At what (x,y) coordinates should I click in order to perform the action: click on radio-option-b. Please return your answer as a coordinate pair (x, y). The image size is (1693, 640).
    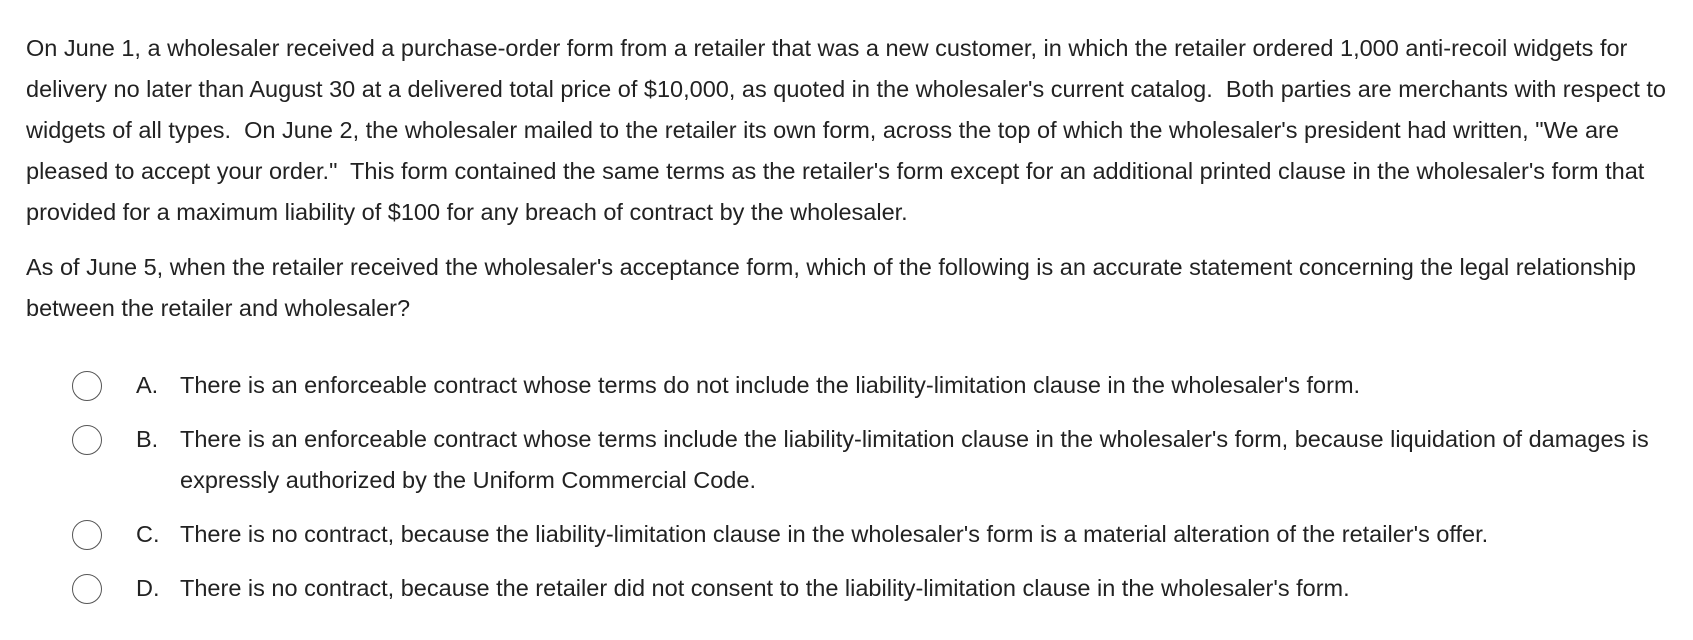
    Looking at the image, I should click on (87, 440).